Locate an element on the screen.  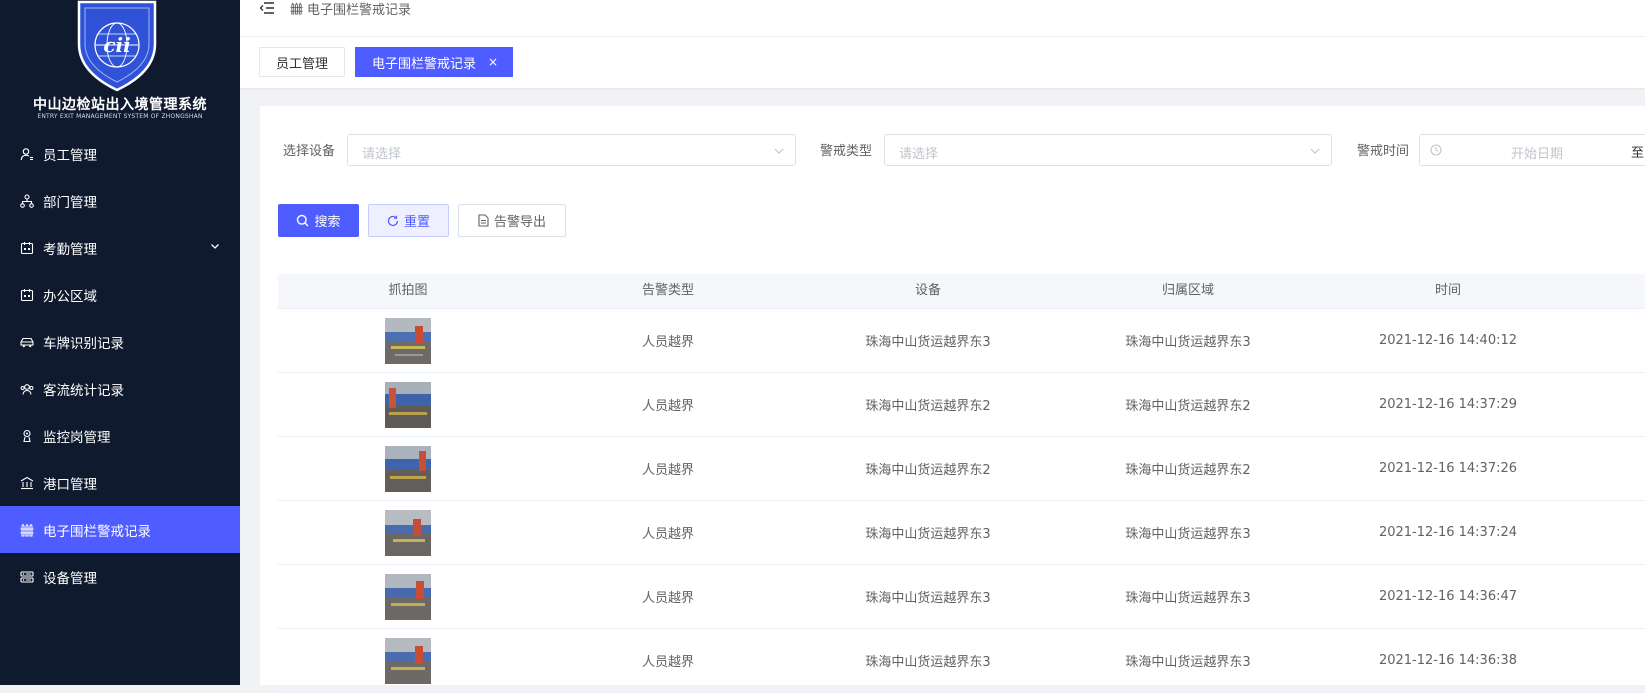
sidebar-item-label: 监控岗管理 is located at coordinates (77, 437).